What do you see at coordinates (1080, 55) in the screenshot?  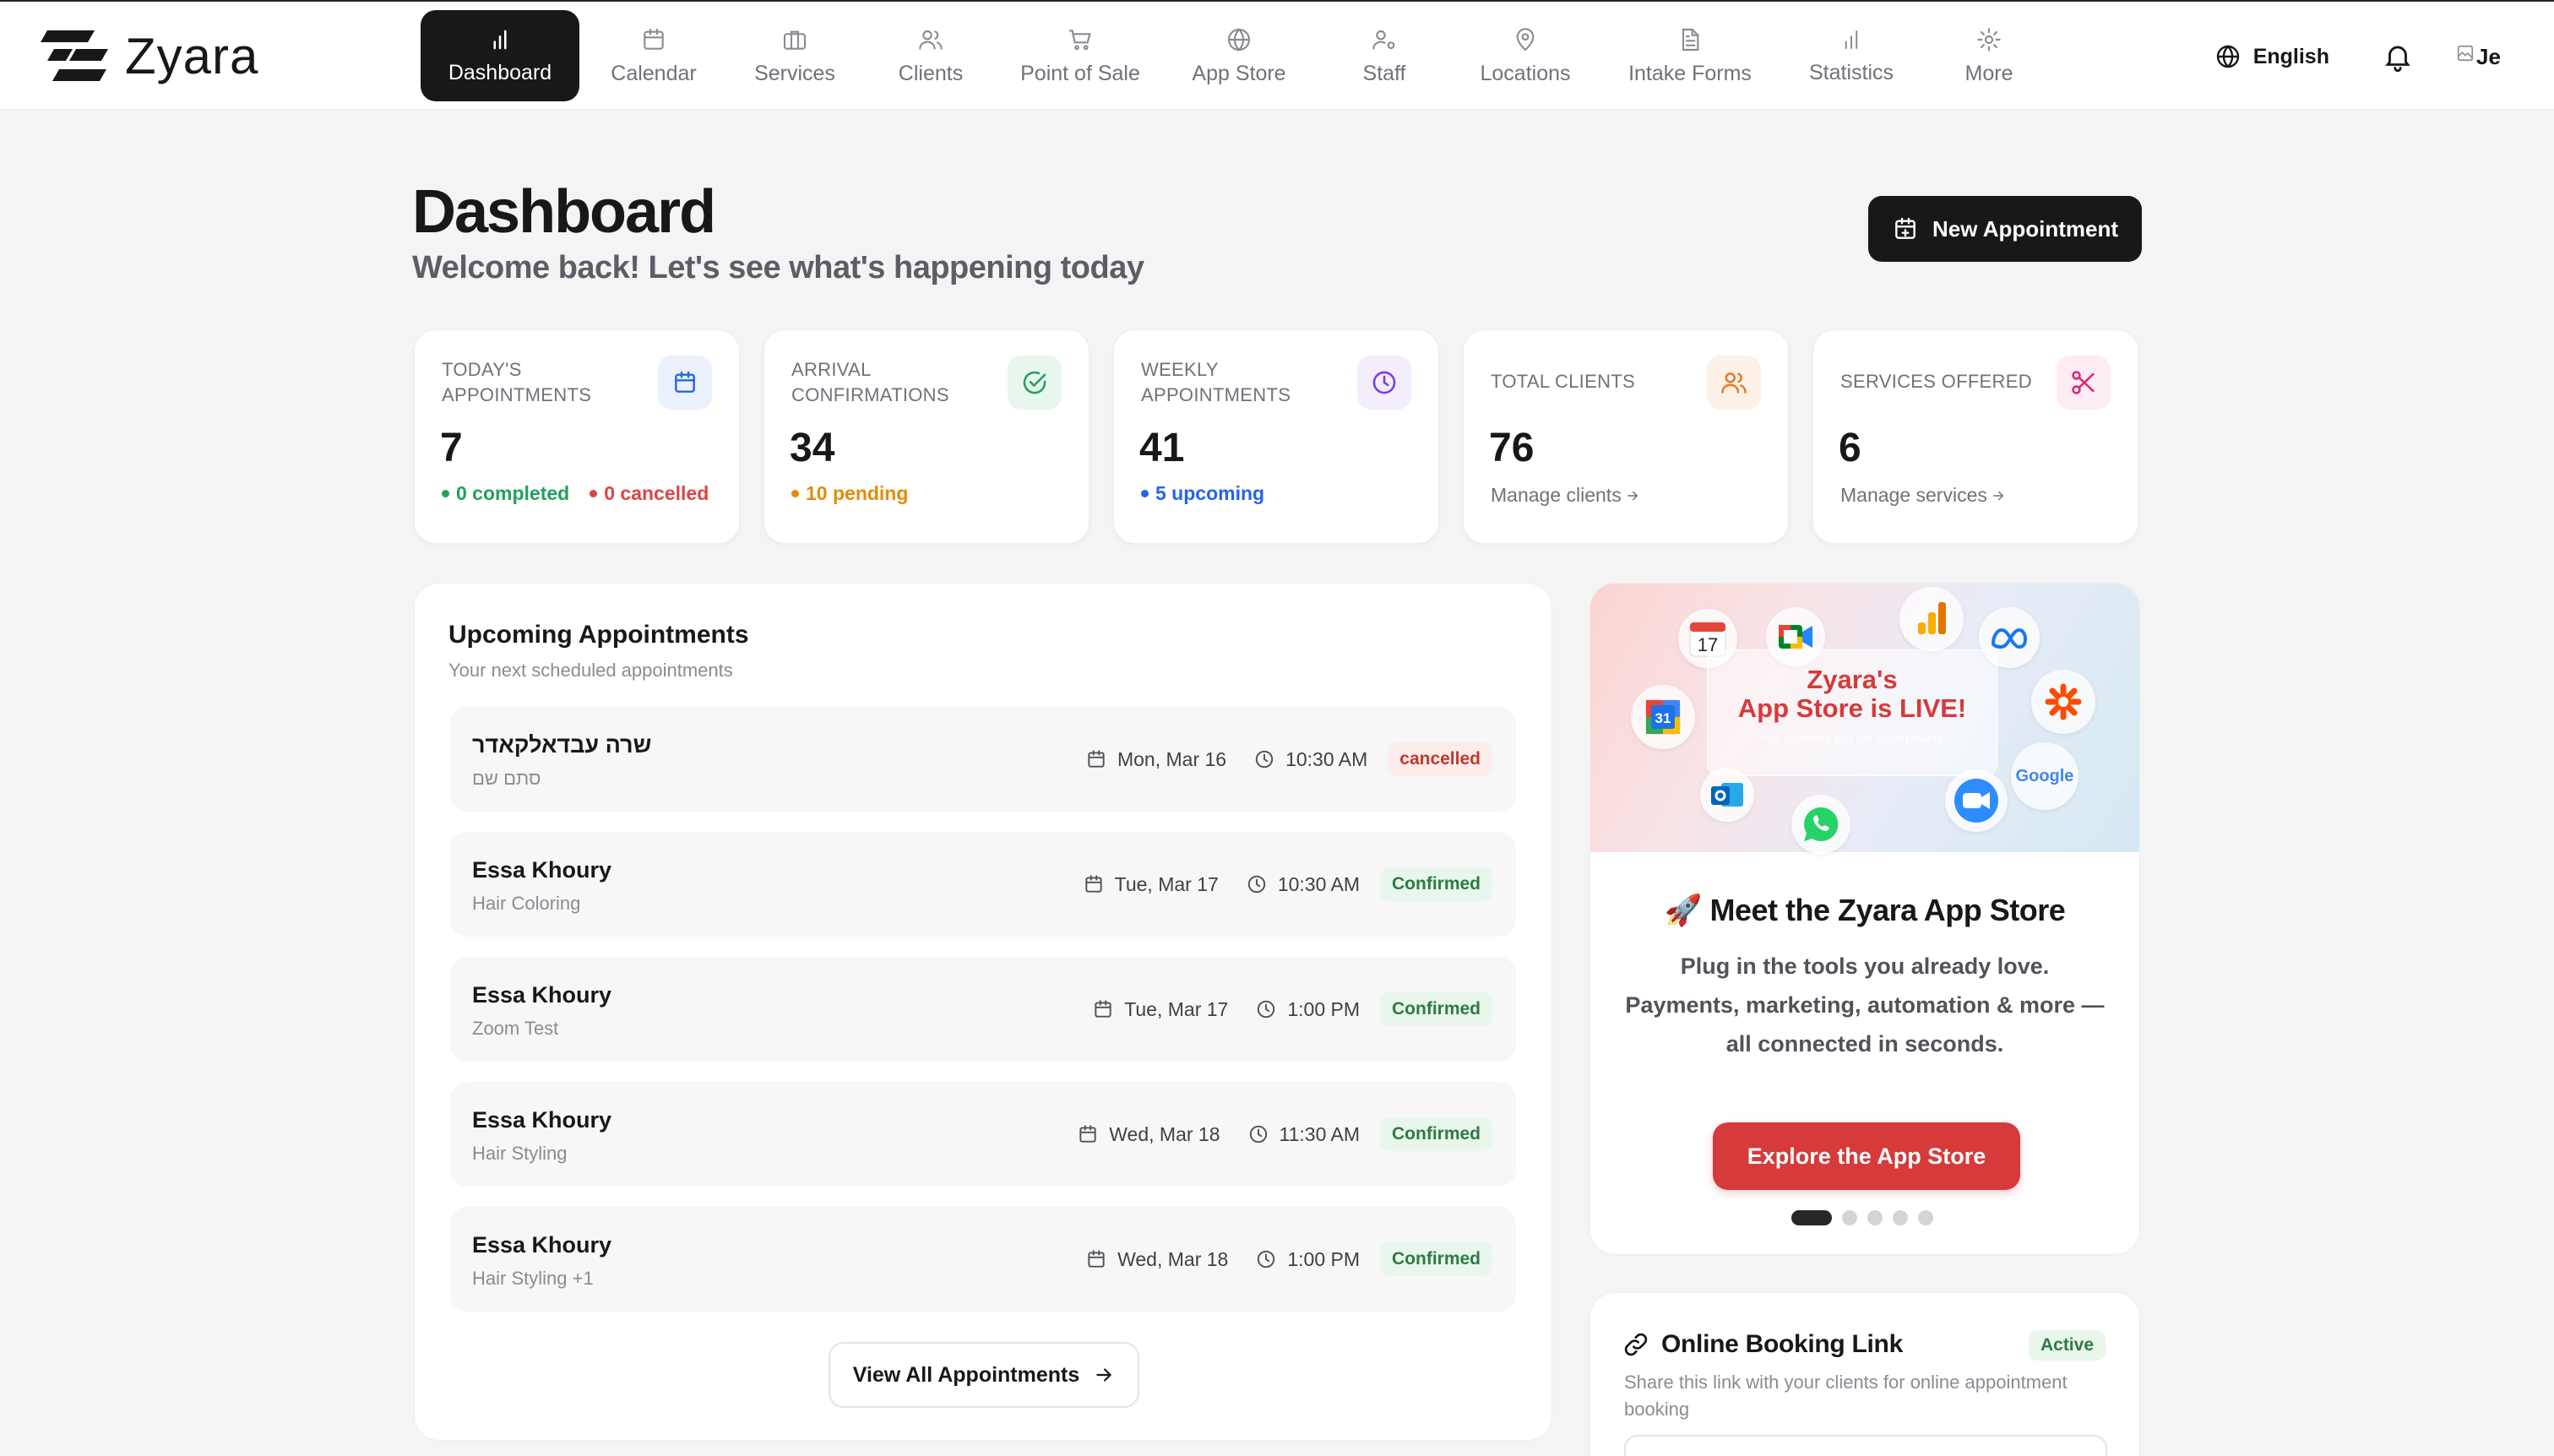 I see `nav-point-of-sale: Point of Sale` at bounding box center [1080, 55].